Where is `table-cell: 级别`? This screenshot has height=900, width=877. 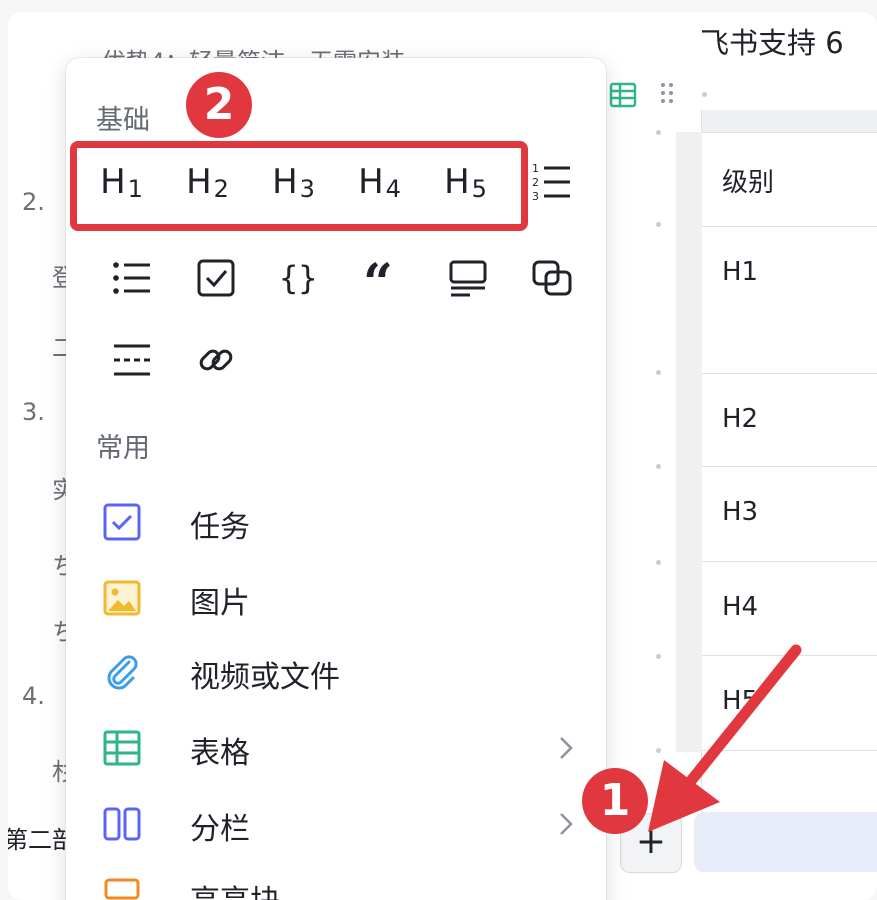 table-cell: 级别 is located at coordinates (748, 183).